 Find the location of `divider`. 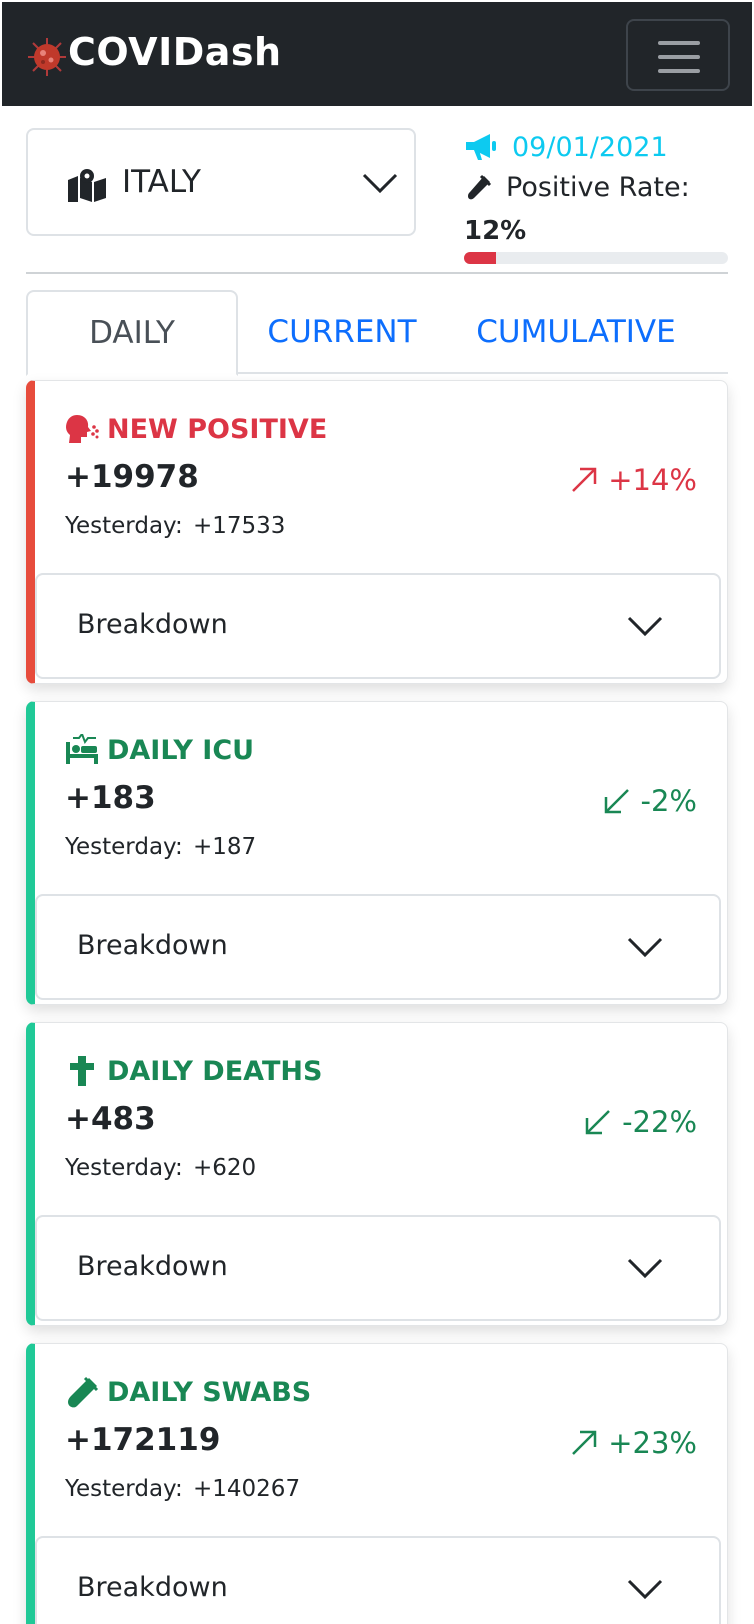

divider is located at coordinates (377, 273).